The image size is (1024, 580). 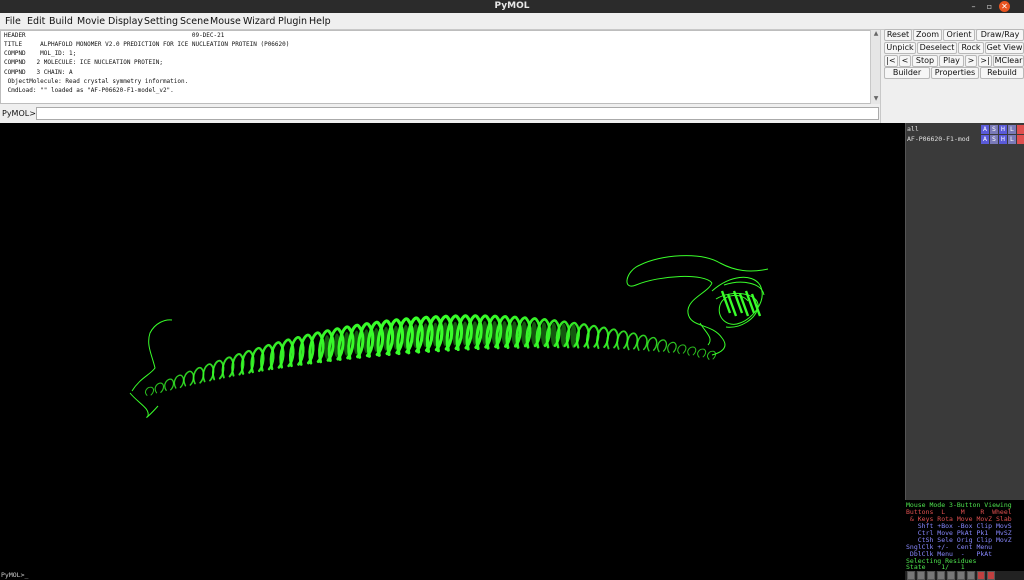 I want to click on log-line: COMPND MOL_ID: 1;, so click(x=40, y=53).